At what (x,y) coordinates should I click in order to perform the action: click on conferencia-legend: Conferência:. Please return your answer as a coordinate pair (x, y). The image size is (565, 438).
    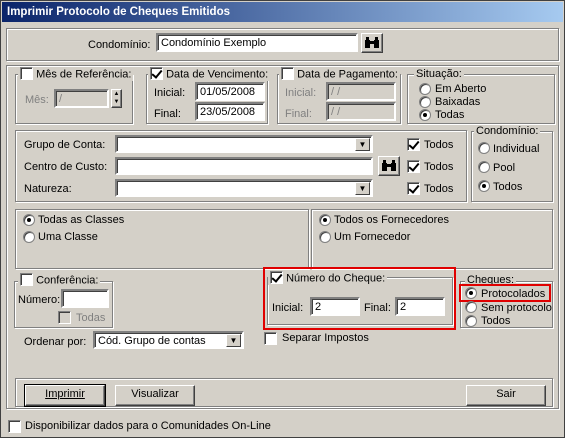
    Looking at the image, I should click on (59, 280).